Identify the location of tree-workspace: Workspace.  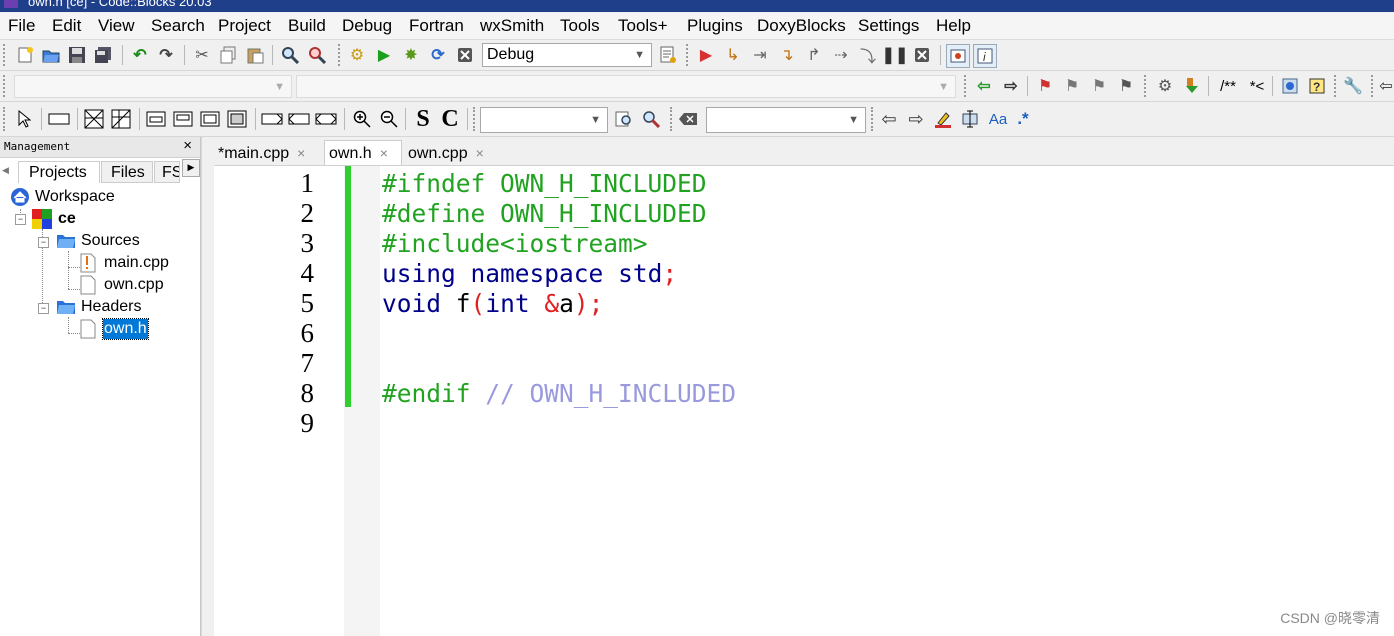
(62, 197).